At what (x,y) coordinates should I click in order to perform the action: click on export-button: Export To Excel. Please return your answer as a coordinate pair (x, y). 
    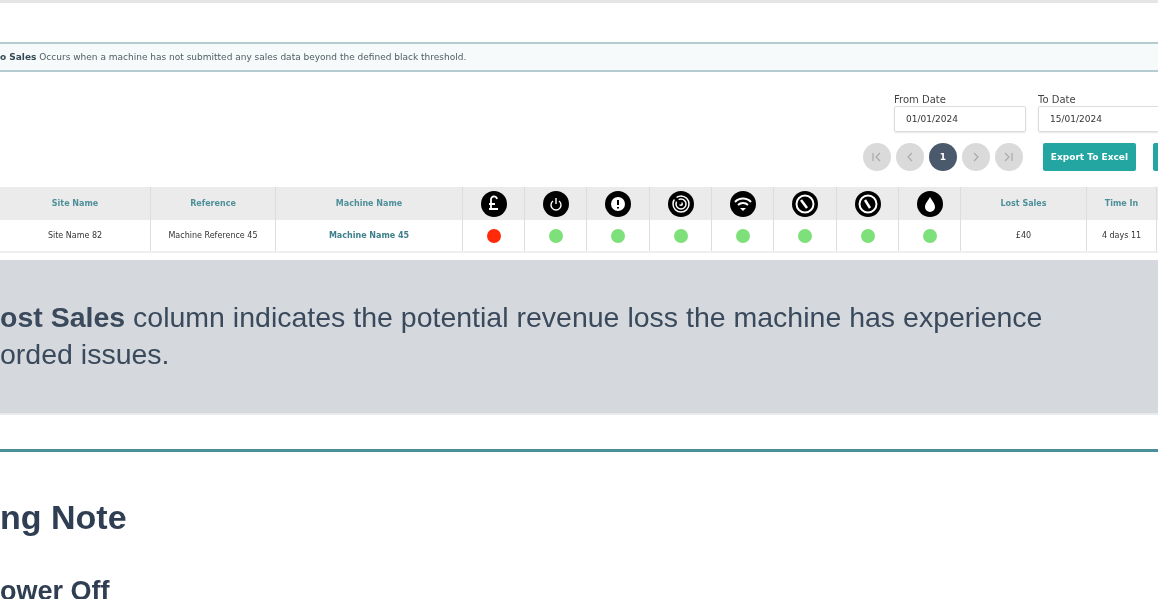
    Looking at the image, I should click on (1089, 157).